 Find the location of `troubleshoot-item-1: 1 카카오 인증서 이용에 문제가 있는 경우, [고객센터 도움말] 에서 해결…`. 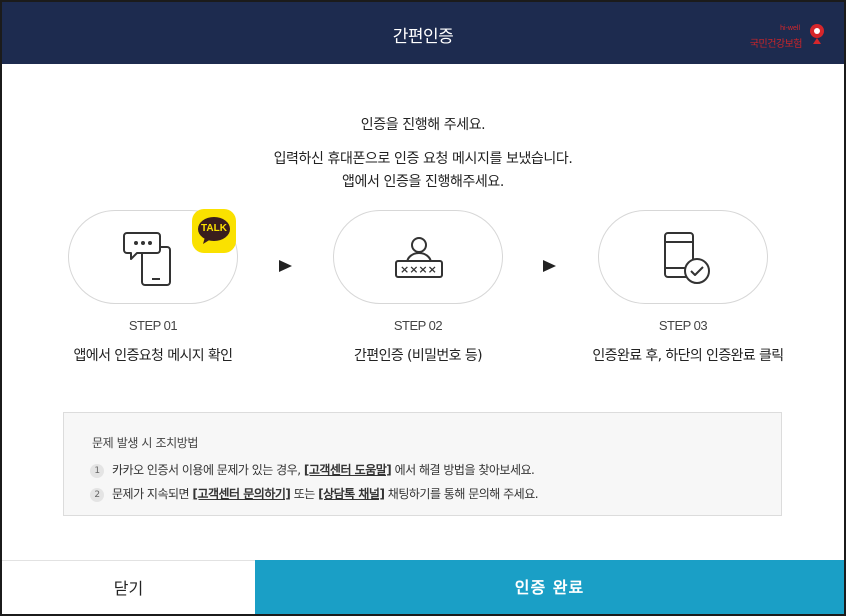

troubleshoot-item-1: 1 카카오 인증서 이용에 문제가 있는 경우, [고객센터 도움말] 에서 해결… is located at coordinates (312, 469).